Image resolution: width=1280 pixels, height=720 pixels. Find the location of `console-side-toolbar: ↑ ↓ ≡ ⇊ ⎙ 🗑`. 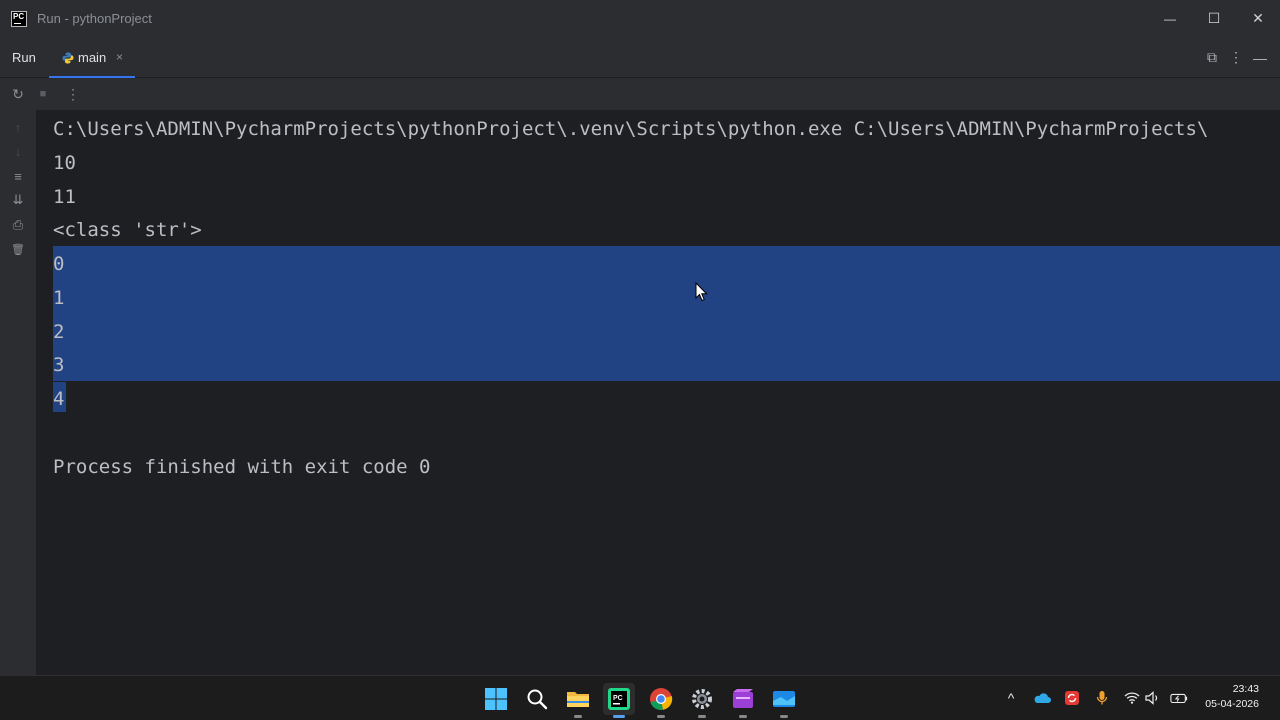

console-side-toolbar: ↑ ↓ ≡ ⇊ ⎙ 🗑 is located at coordinates (18, 392).